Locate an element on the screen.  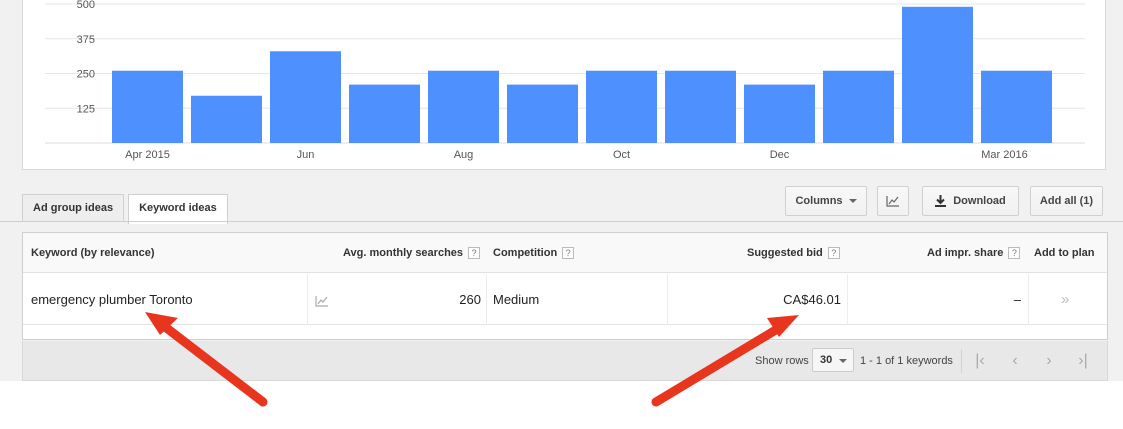
x-tick-label: Aug is located at coordinates (464, 155).